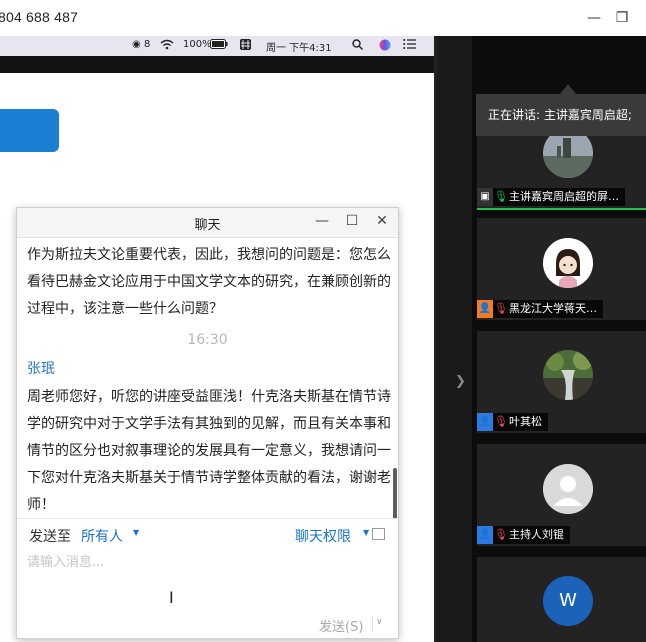  I want to click on message-timestamp: 16:30, so click(207, 340).